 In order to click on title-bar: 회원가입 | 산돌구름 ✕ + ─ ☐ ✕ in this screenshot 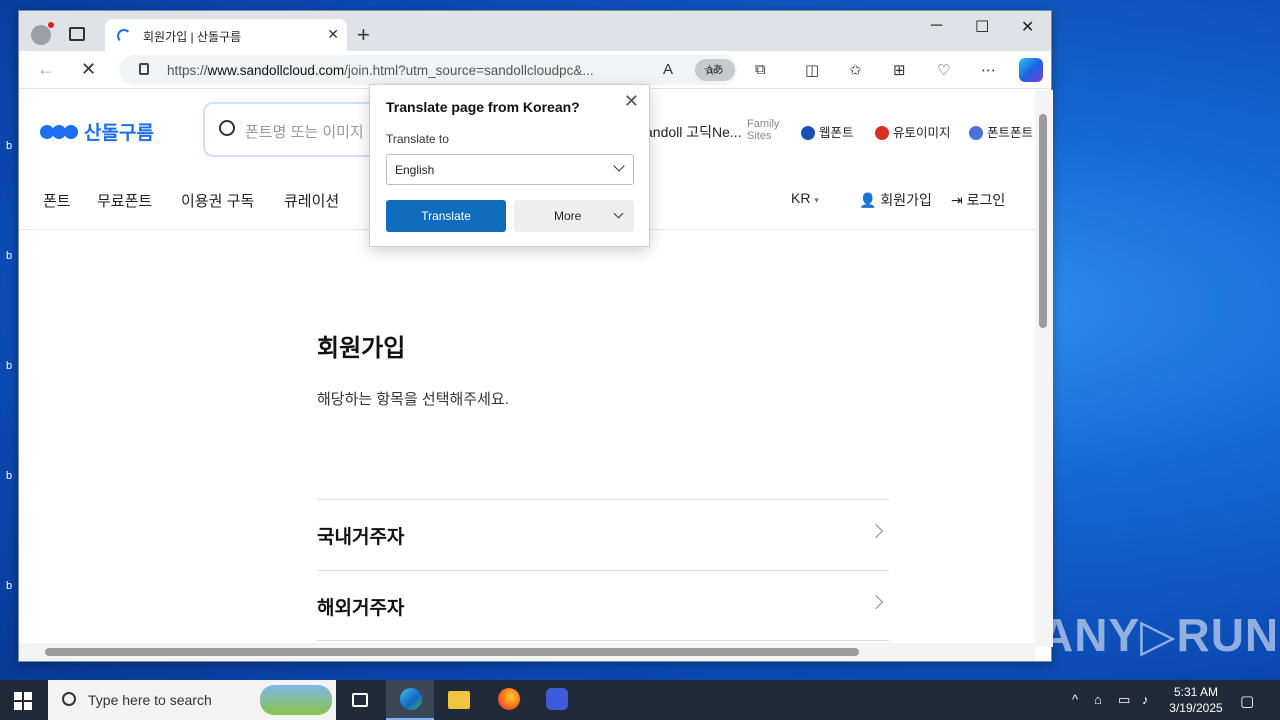, I will do `click(535, 31)`.